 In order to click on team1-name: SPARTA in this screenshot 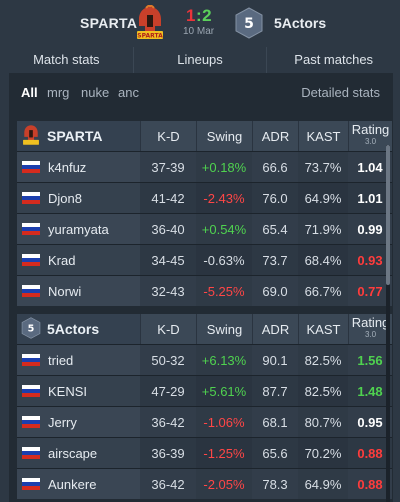, I will do `click(108, 23)`.